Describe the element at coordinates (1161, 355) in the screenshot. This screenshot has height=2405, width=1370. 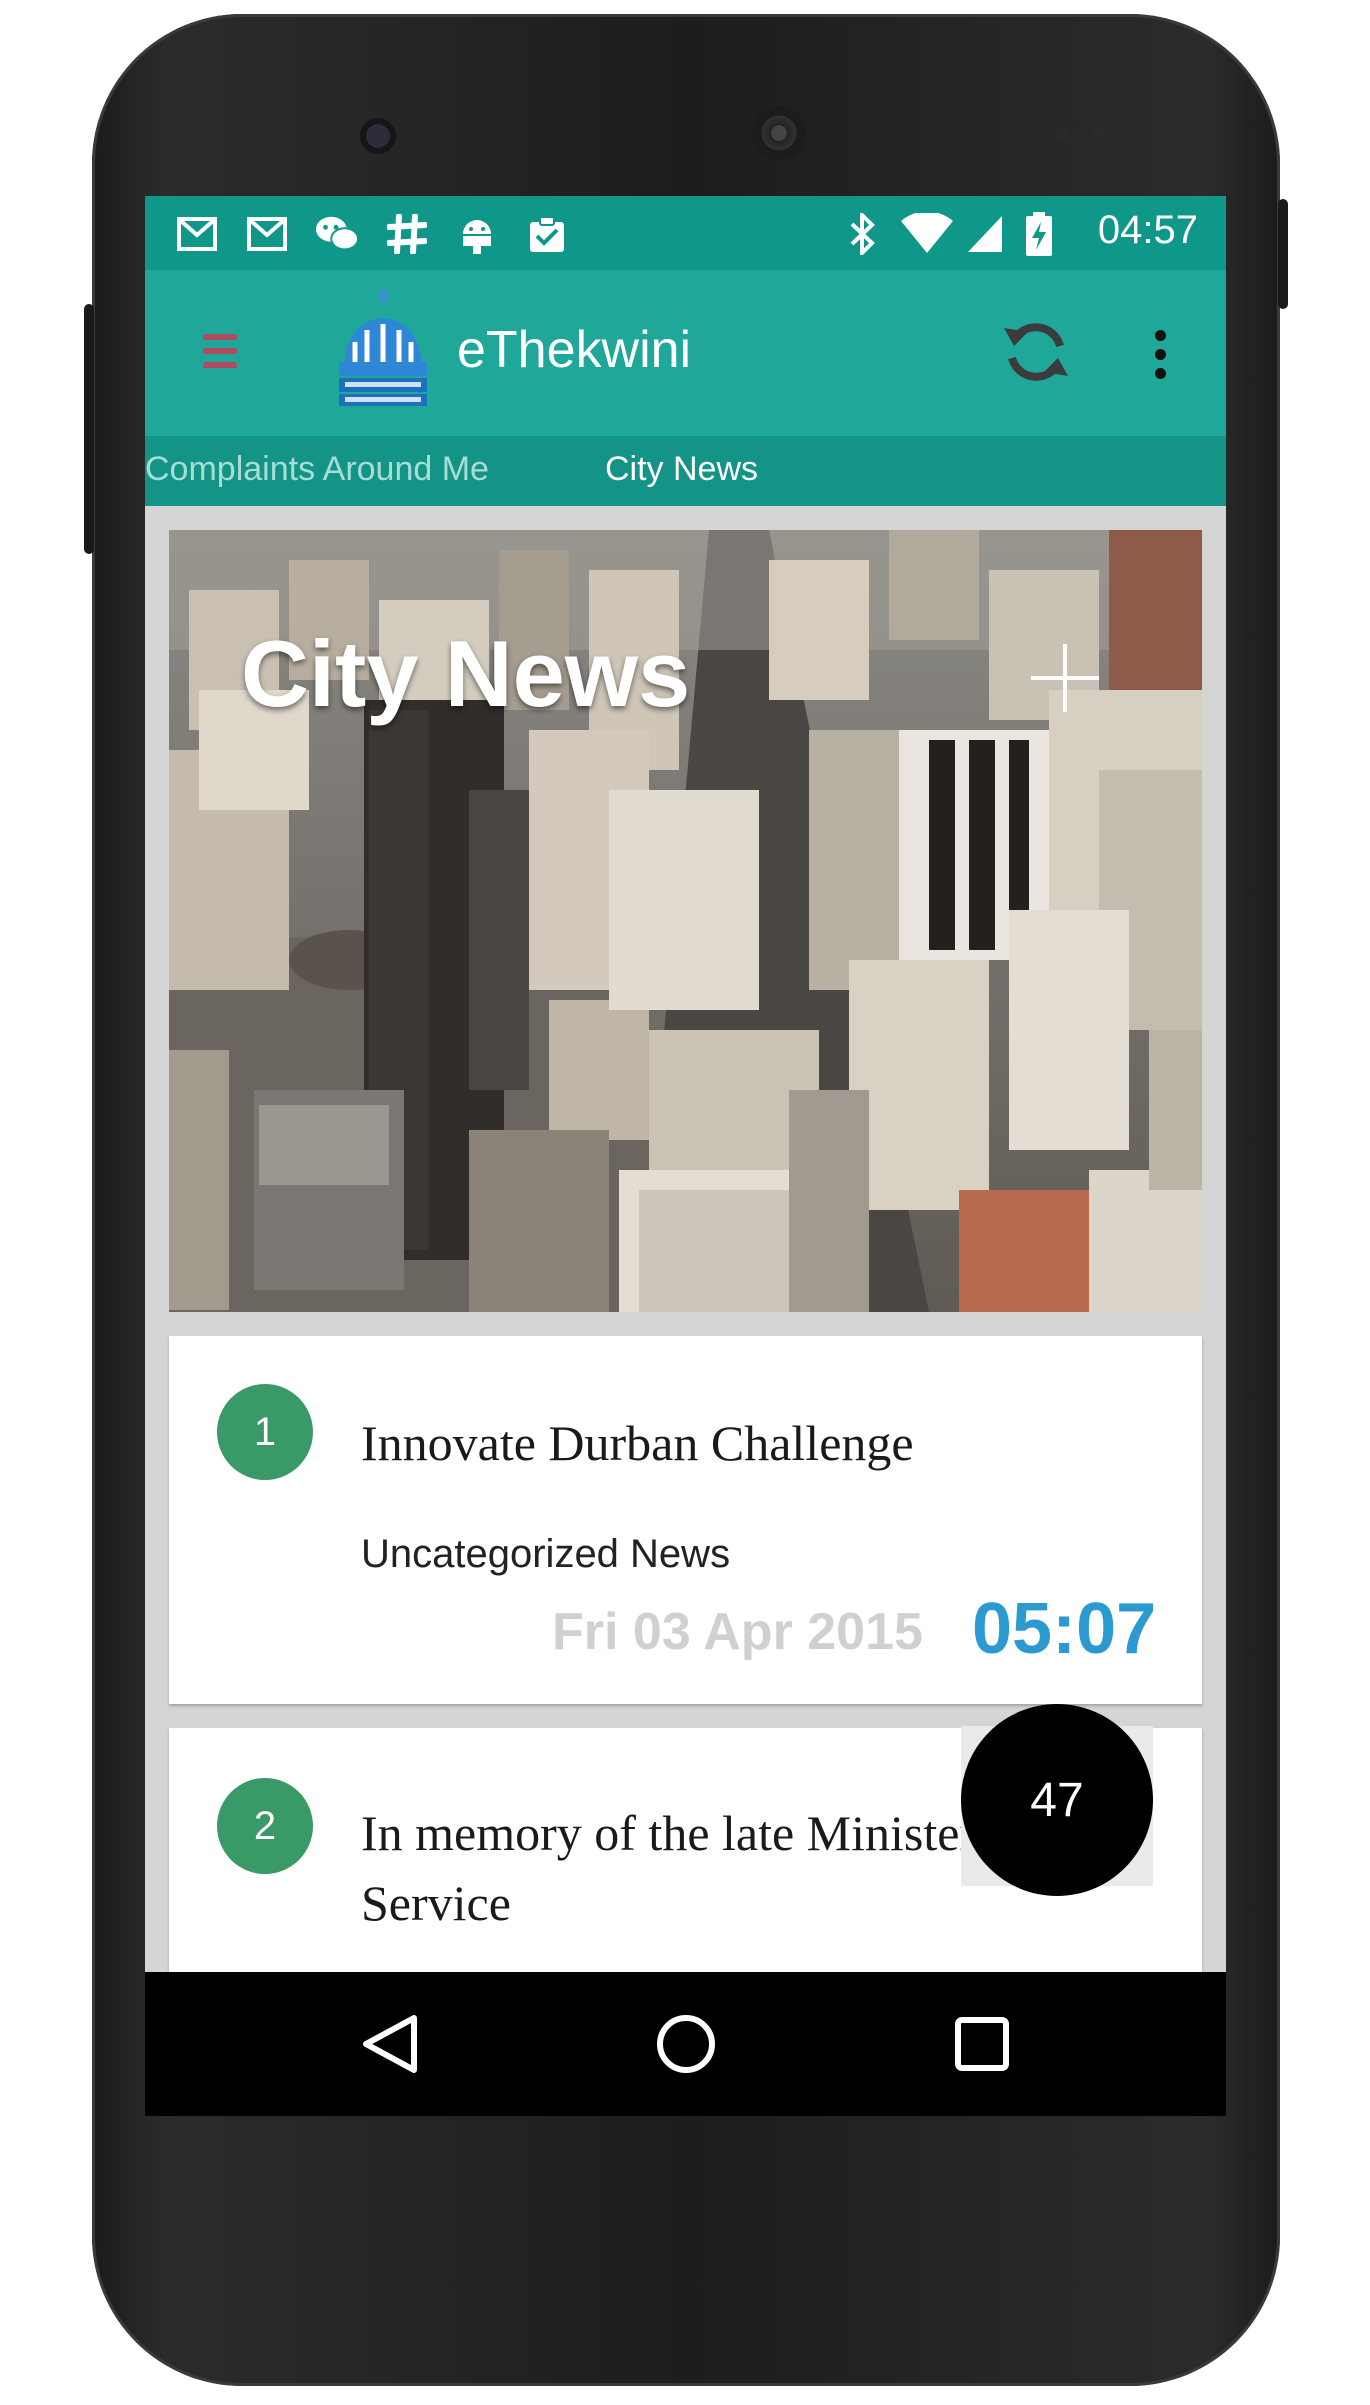
I see `more-vert-icon` at that location.